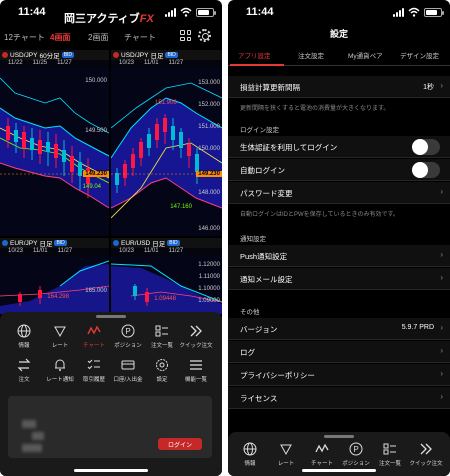  What do you see at coordinates (264, 256) in the screenshot?
I see `row-label: Push通知設定` at bounding box center [264, 256].